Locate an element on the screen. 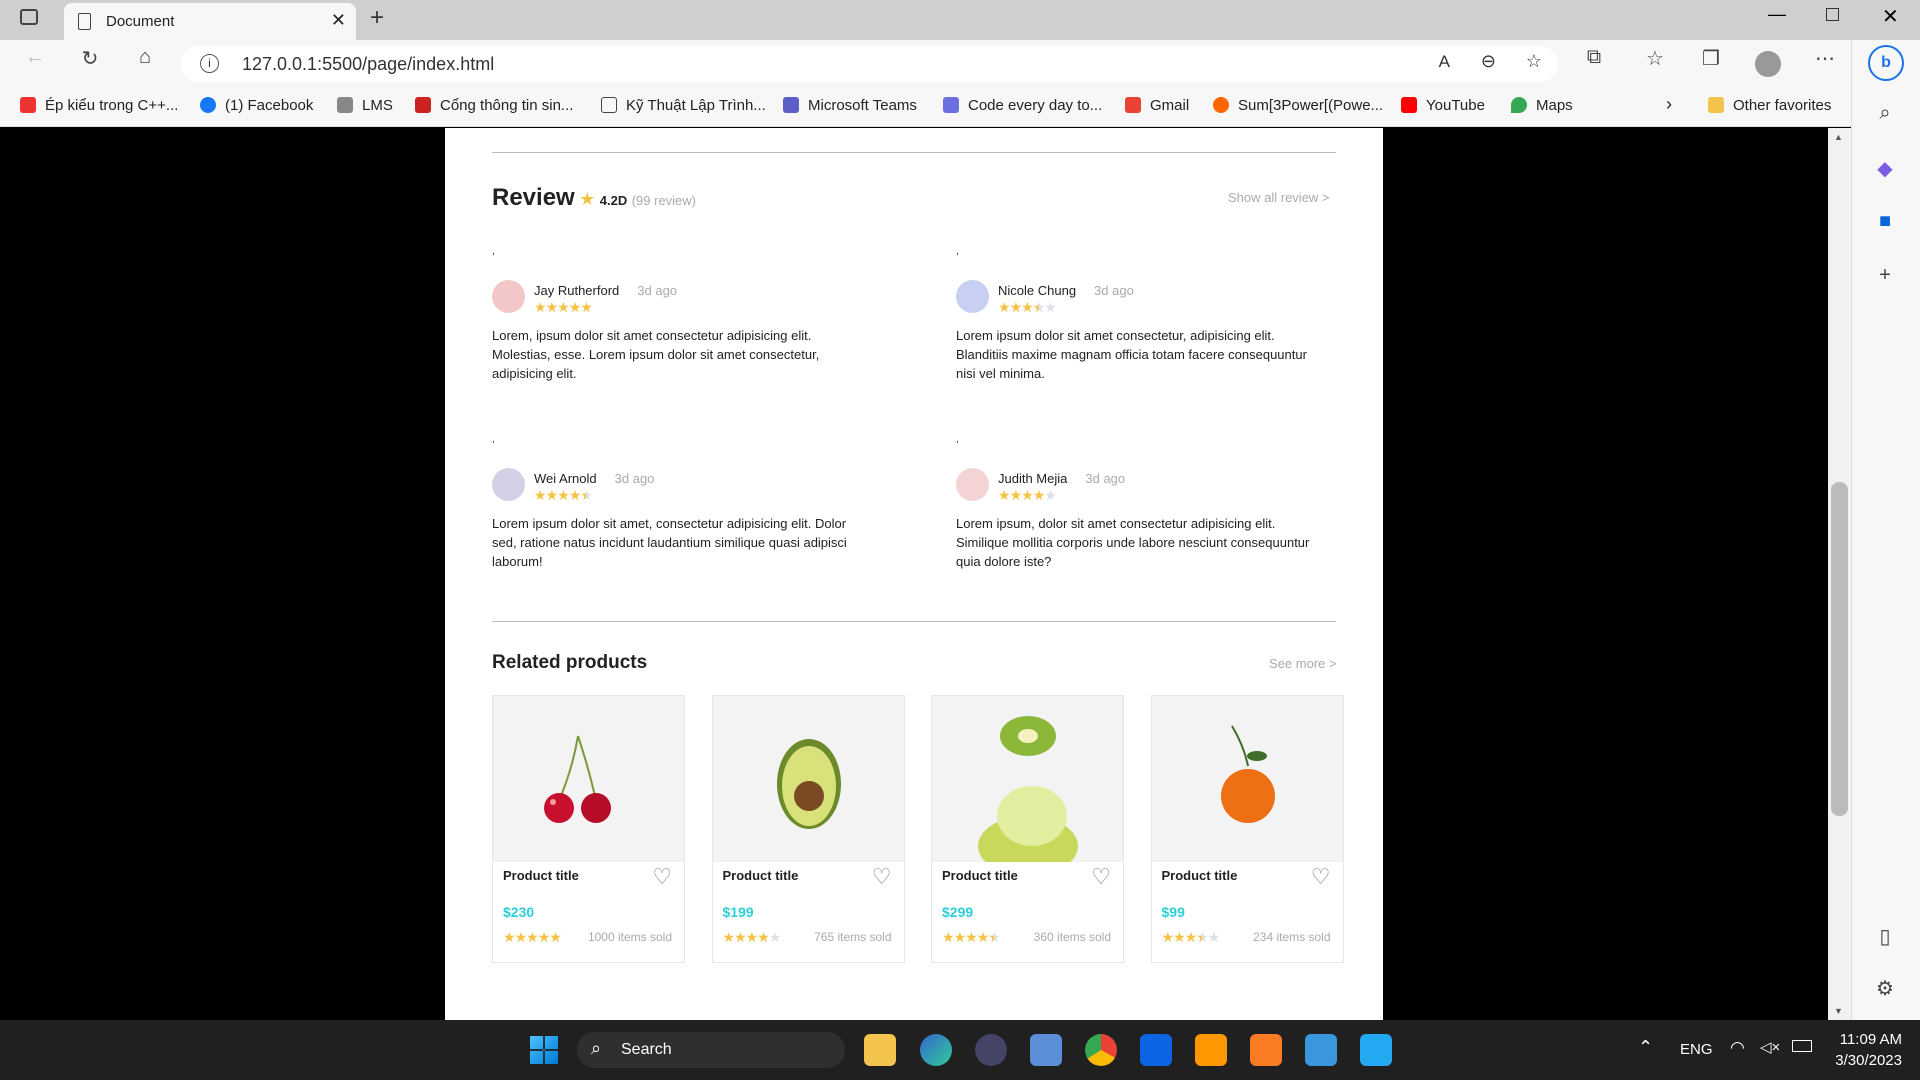 Image resolution: width=1920 pixels, height=1080 pixels. copilot-icon: ◆ is located at coordinates (1885, 168).